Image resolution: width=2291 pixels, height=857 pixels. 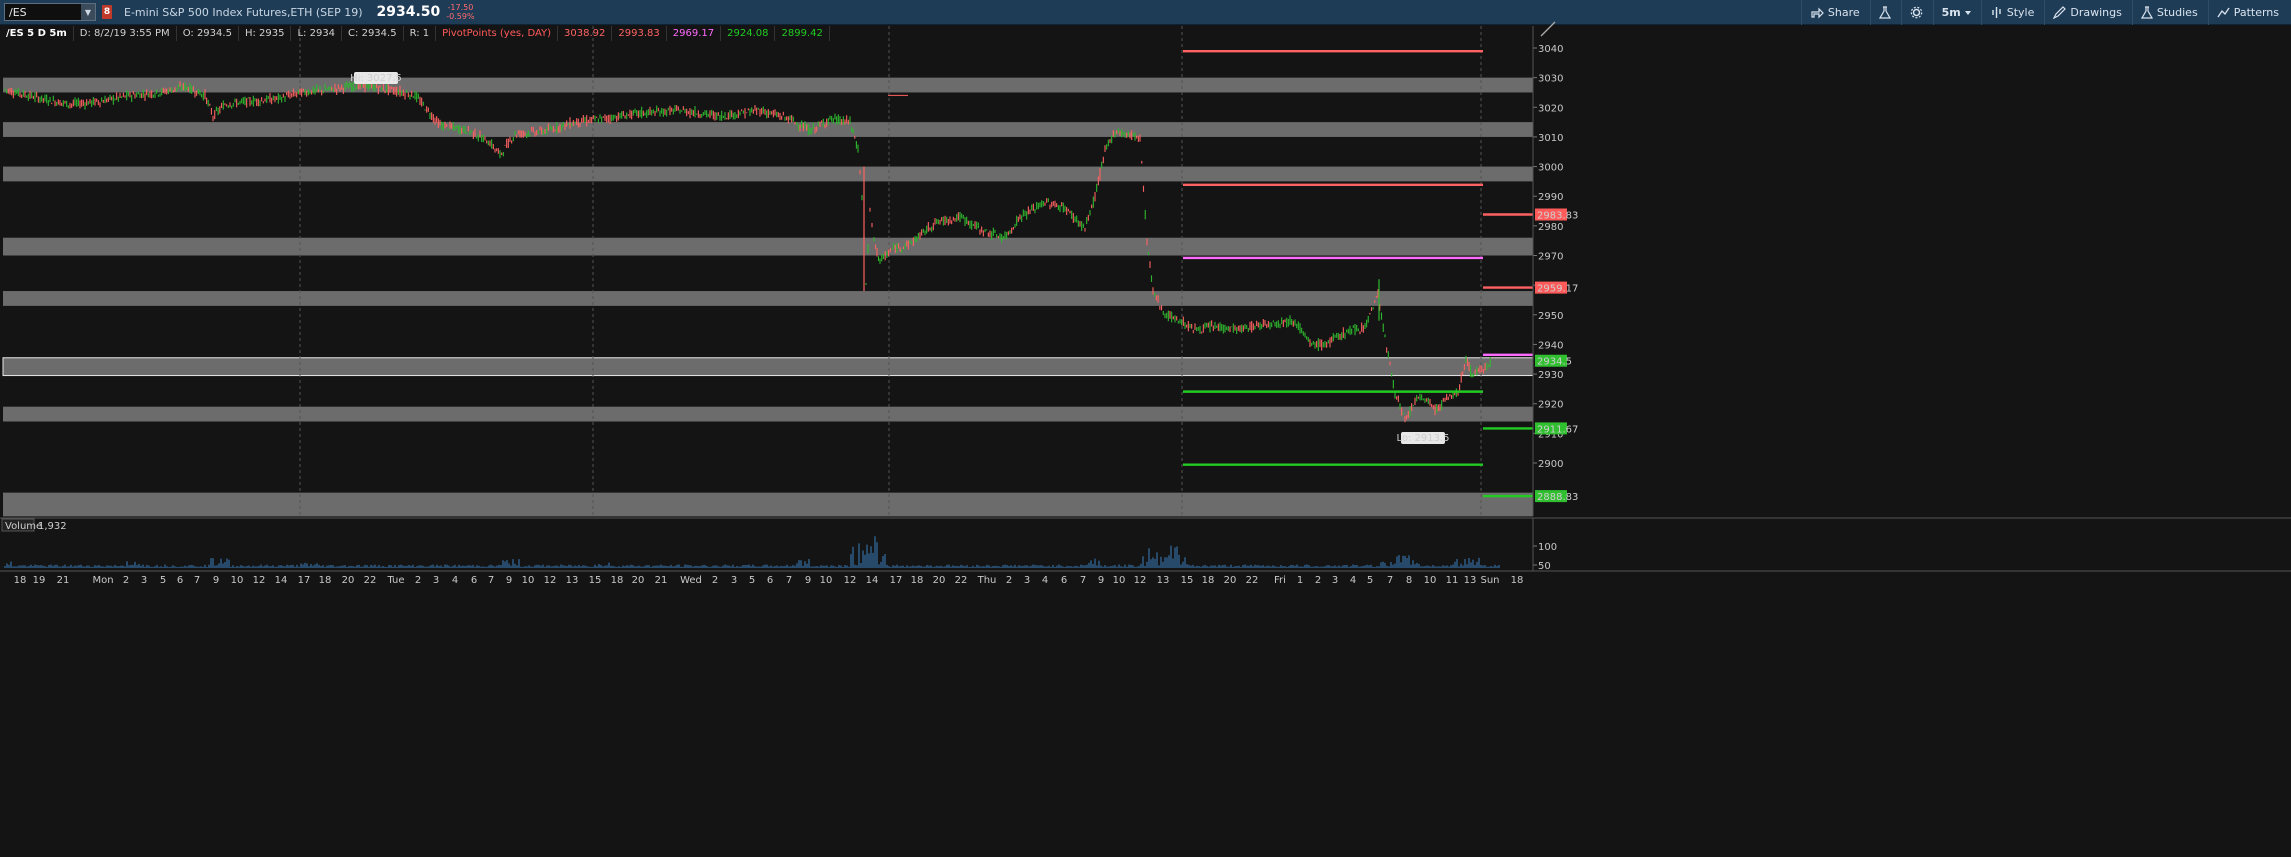 I want to click on price-axis-label: 2930, so click(x=1550, y=375).